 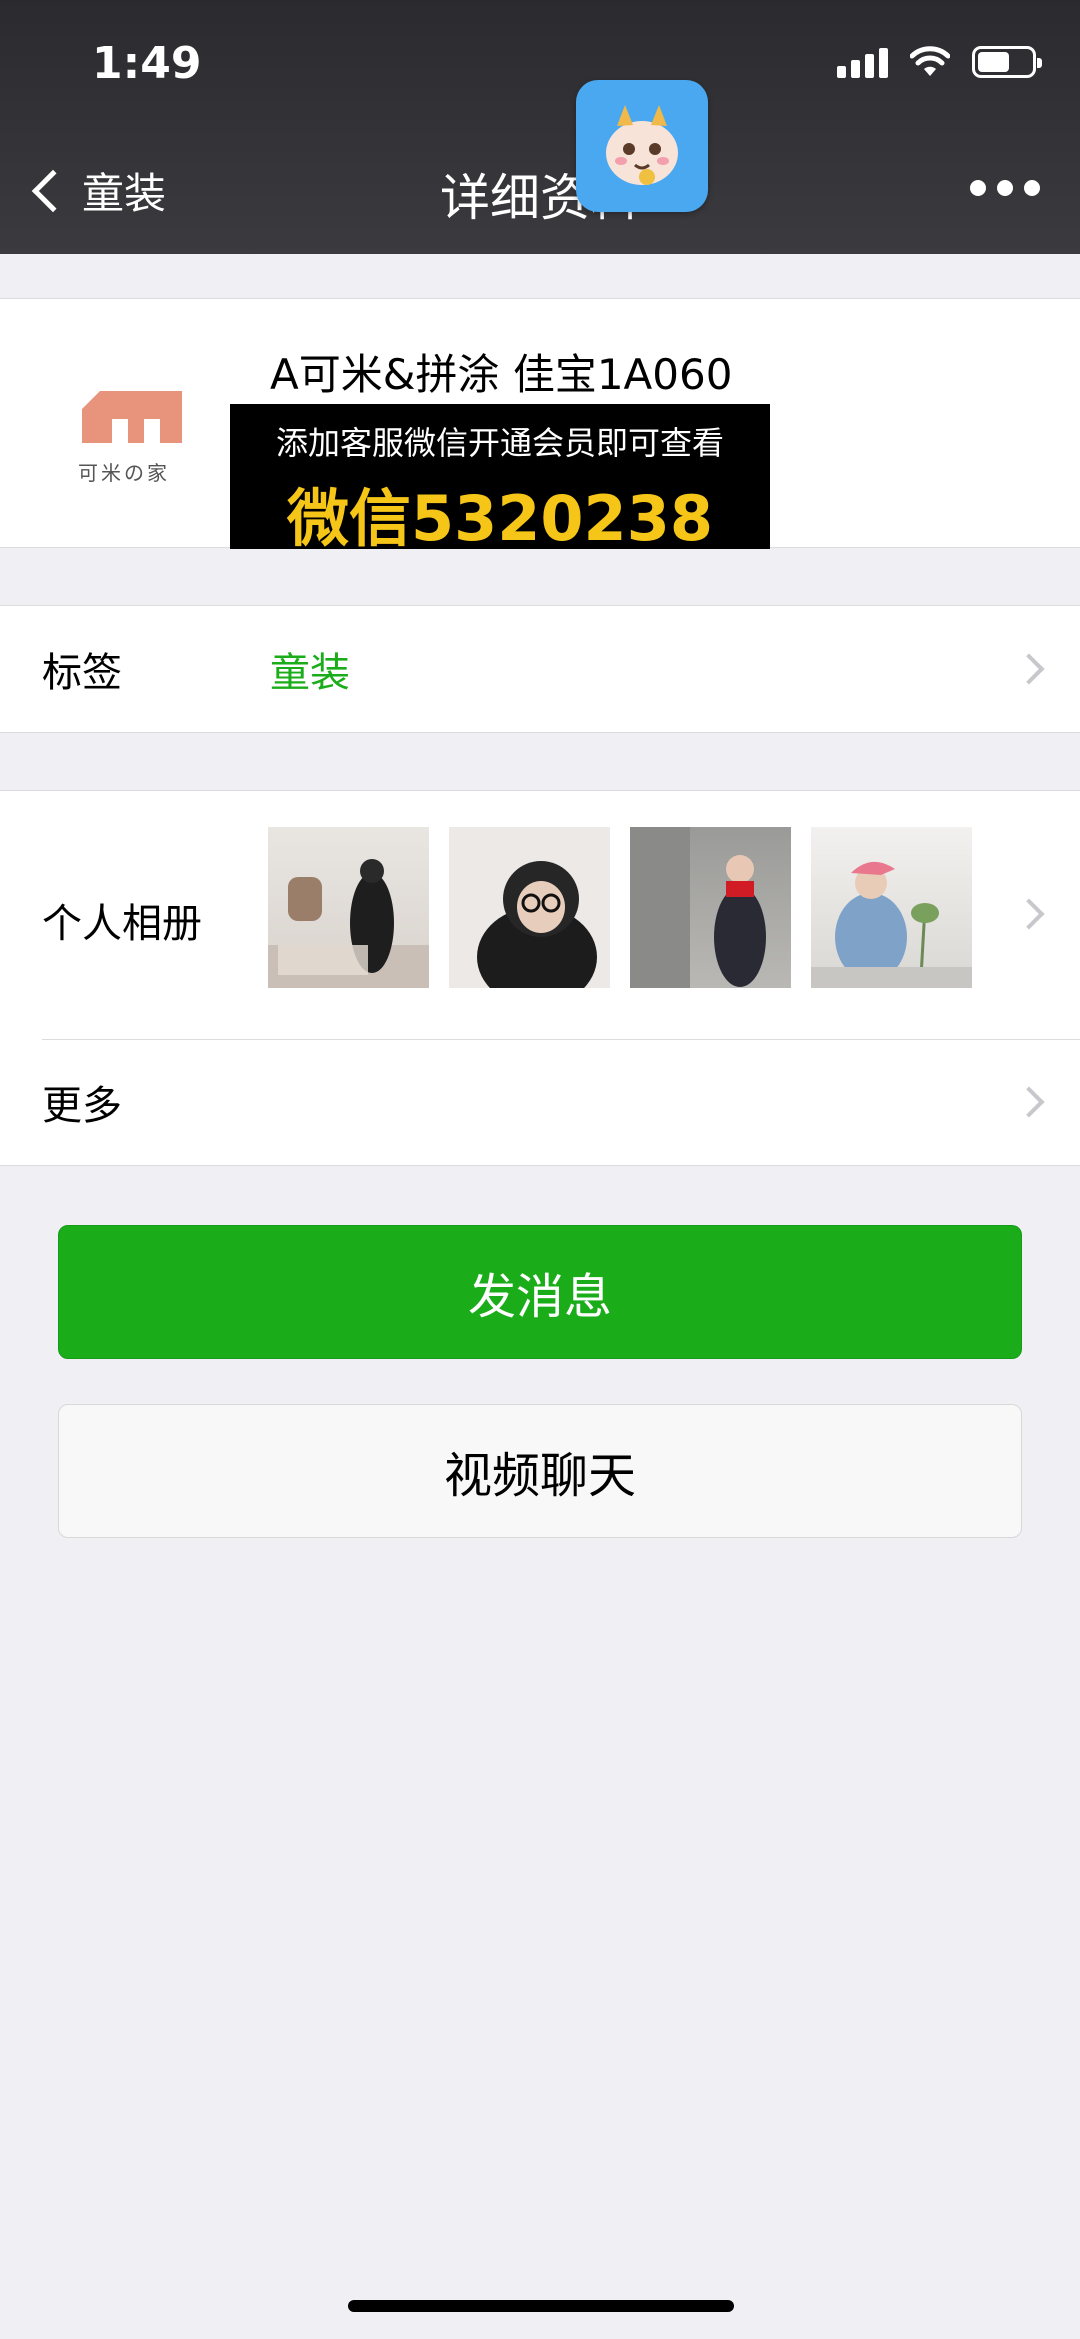 I want to click on cartoon-mascot-icon, so click(x=642, y=145).